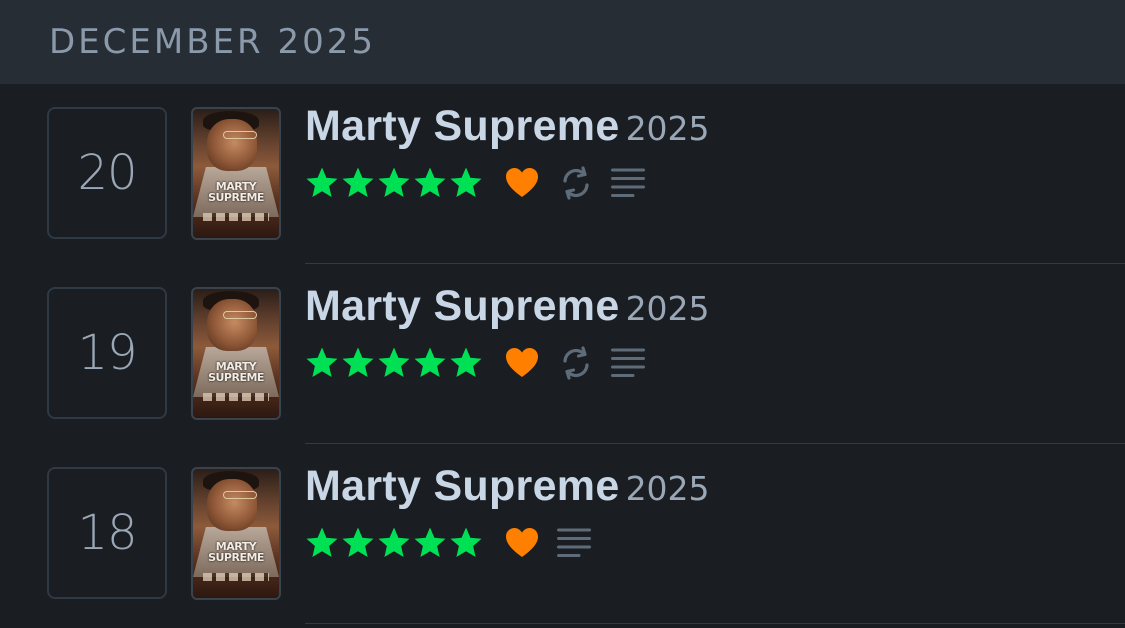 Image resolution: width=1125 pixels, height=628 pixels. Describe the element at coordinates (715, 623) in the screenshot. I see `entry-divider` at that location.